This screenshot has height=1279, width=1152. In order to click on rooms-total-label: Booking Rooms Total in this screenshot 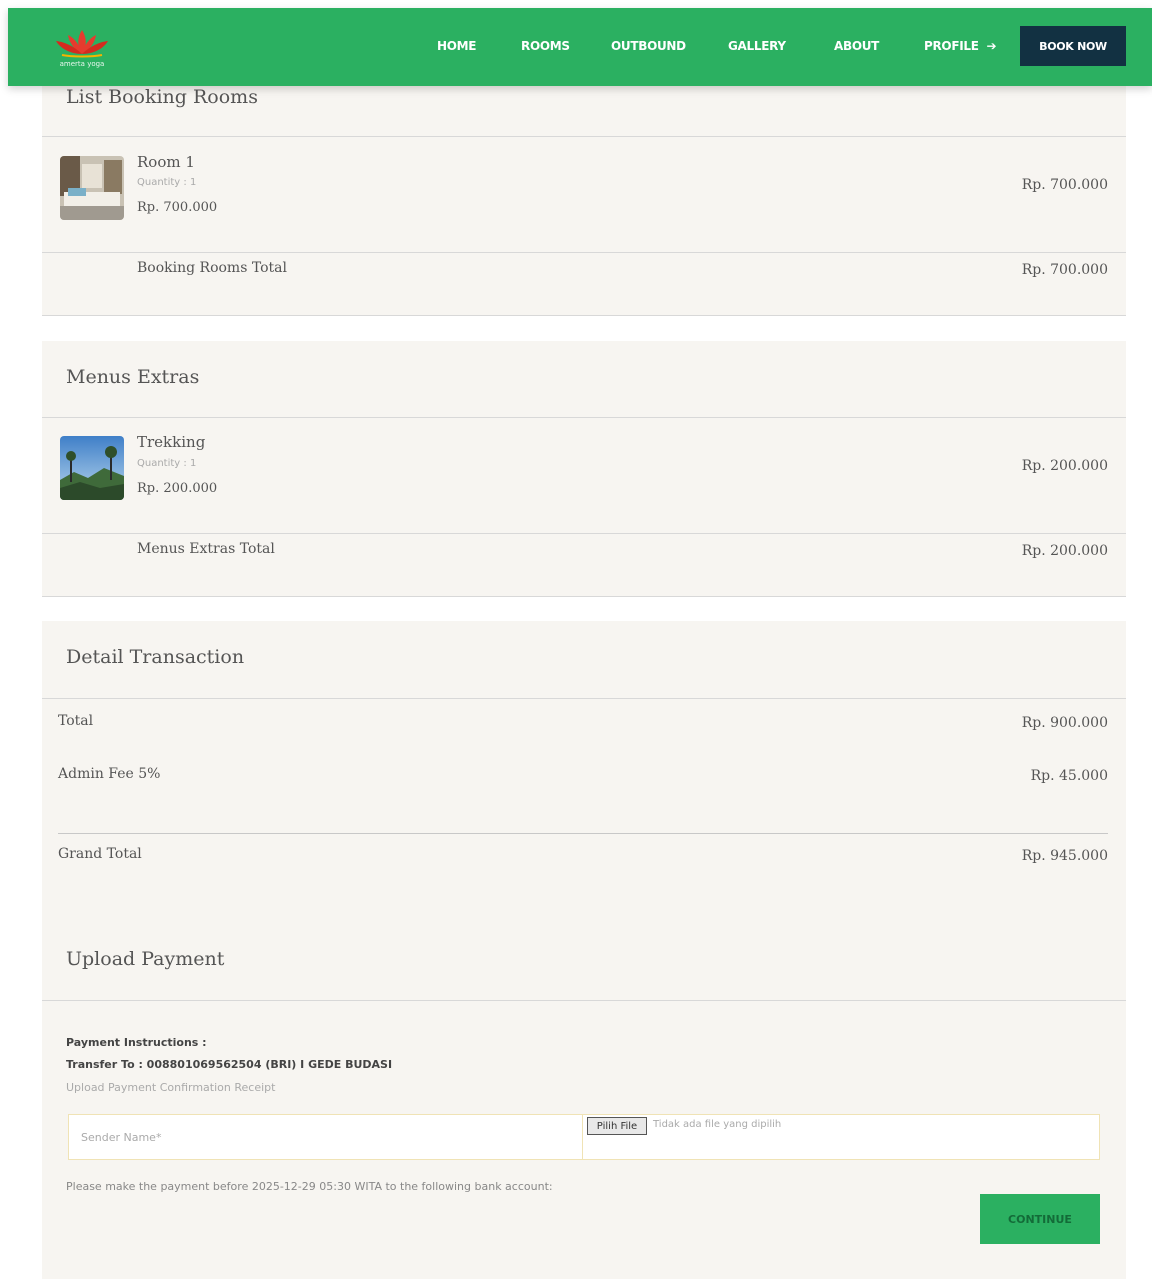, I will do `click(212, 268)`.